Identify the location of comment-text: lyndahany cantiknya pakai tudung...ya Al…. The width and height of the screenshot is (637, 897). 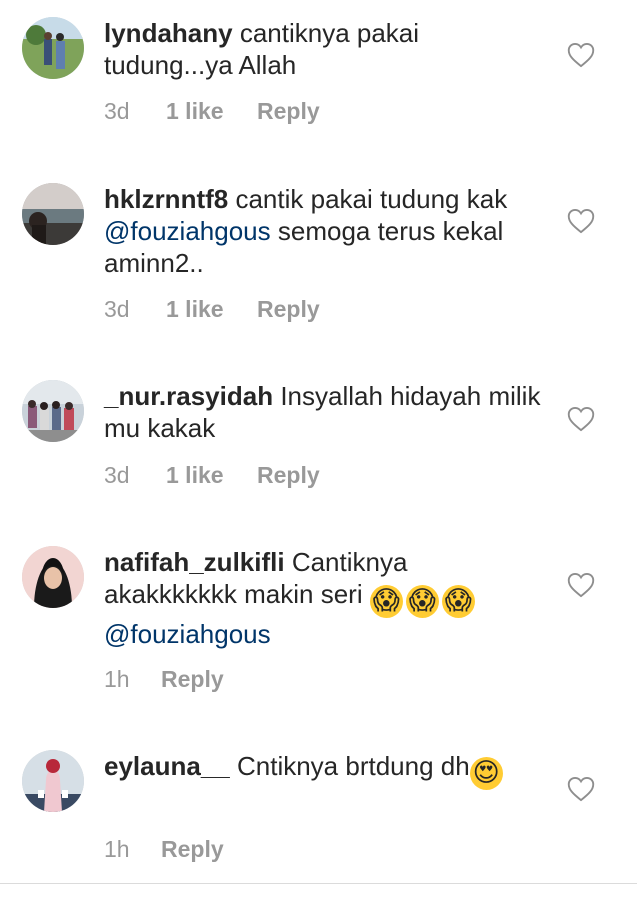
(324, 49).